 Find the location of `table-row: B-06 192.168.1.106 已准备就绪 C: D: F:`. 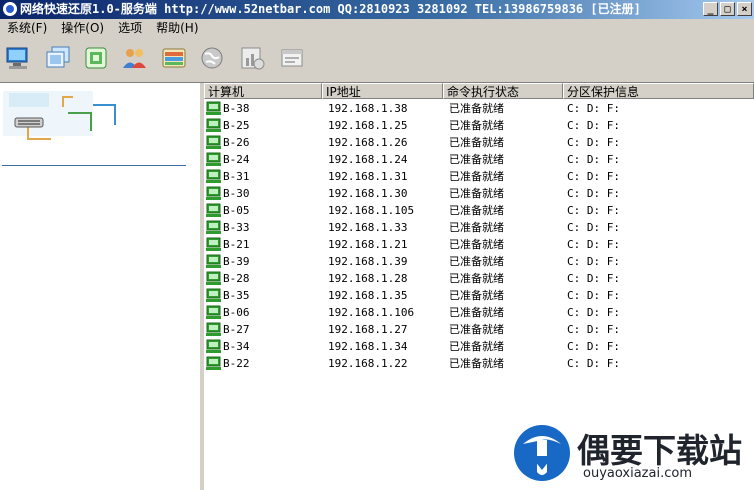

table-row: B-06 192.168.1.106 已准备就绪 C: D: F: is located at coordinates (479, 312).